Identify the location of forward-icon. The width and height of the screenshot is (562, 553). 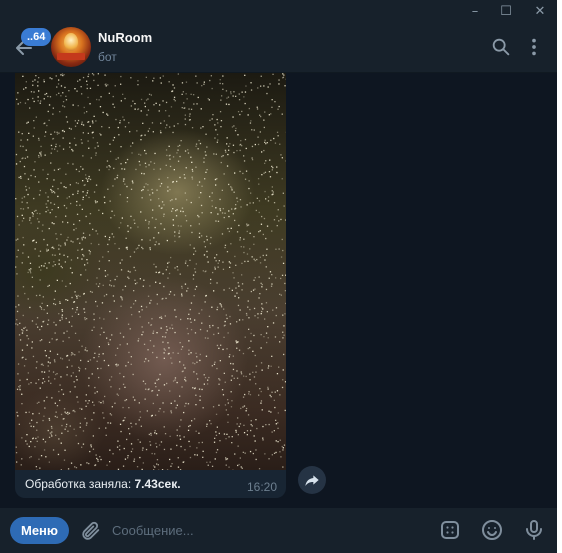
(312, 480).